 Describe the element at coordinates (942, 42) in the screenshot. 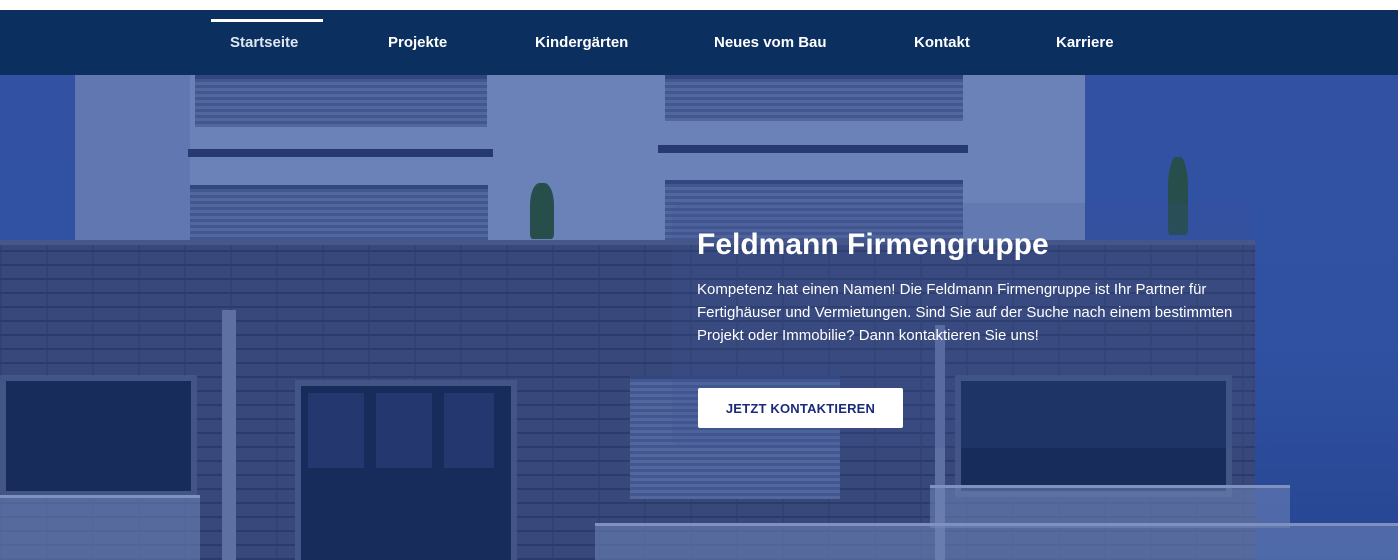

I see `nav-item-kontakt: Kontakt` at that location.